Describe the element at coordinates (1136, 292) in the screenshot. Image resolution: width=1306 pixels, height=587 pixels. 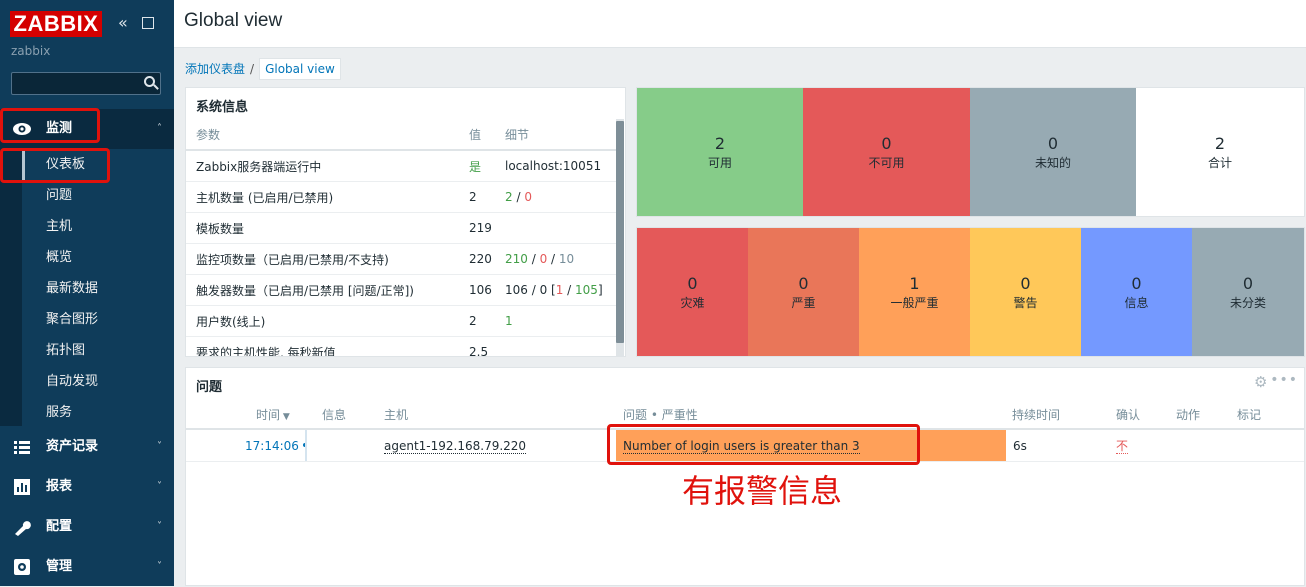
I see `severity-tile-information: 0 信息` at that location.